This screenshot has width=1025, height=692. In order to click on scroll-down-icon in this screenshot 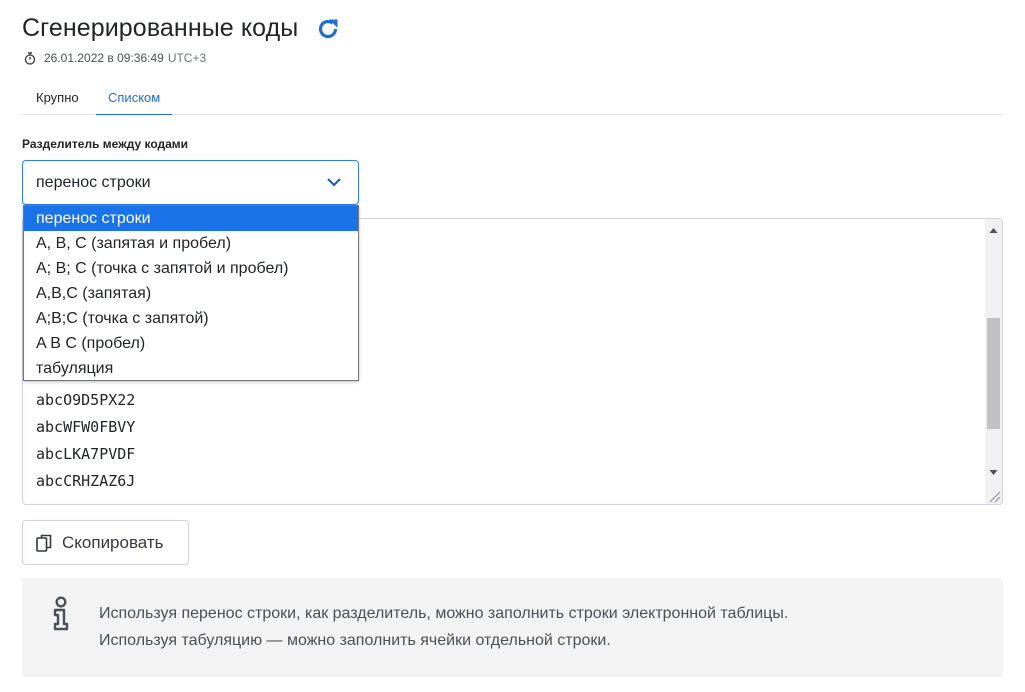, I will do `click(993, 472)`.